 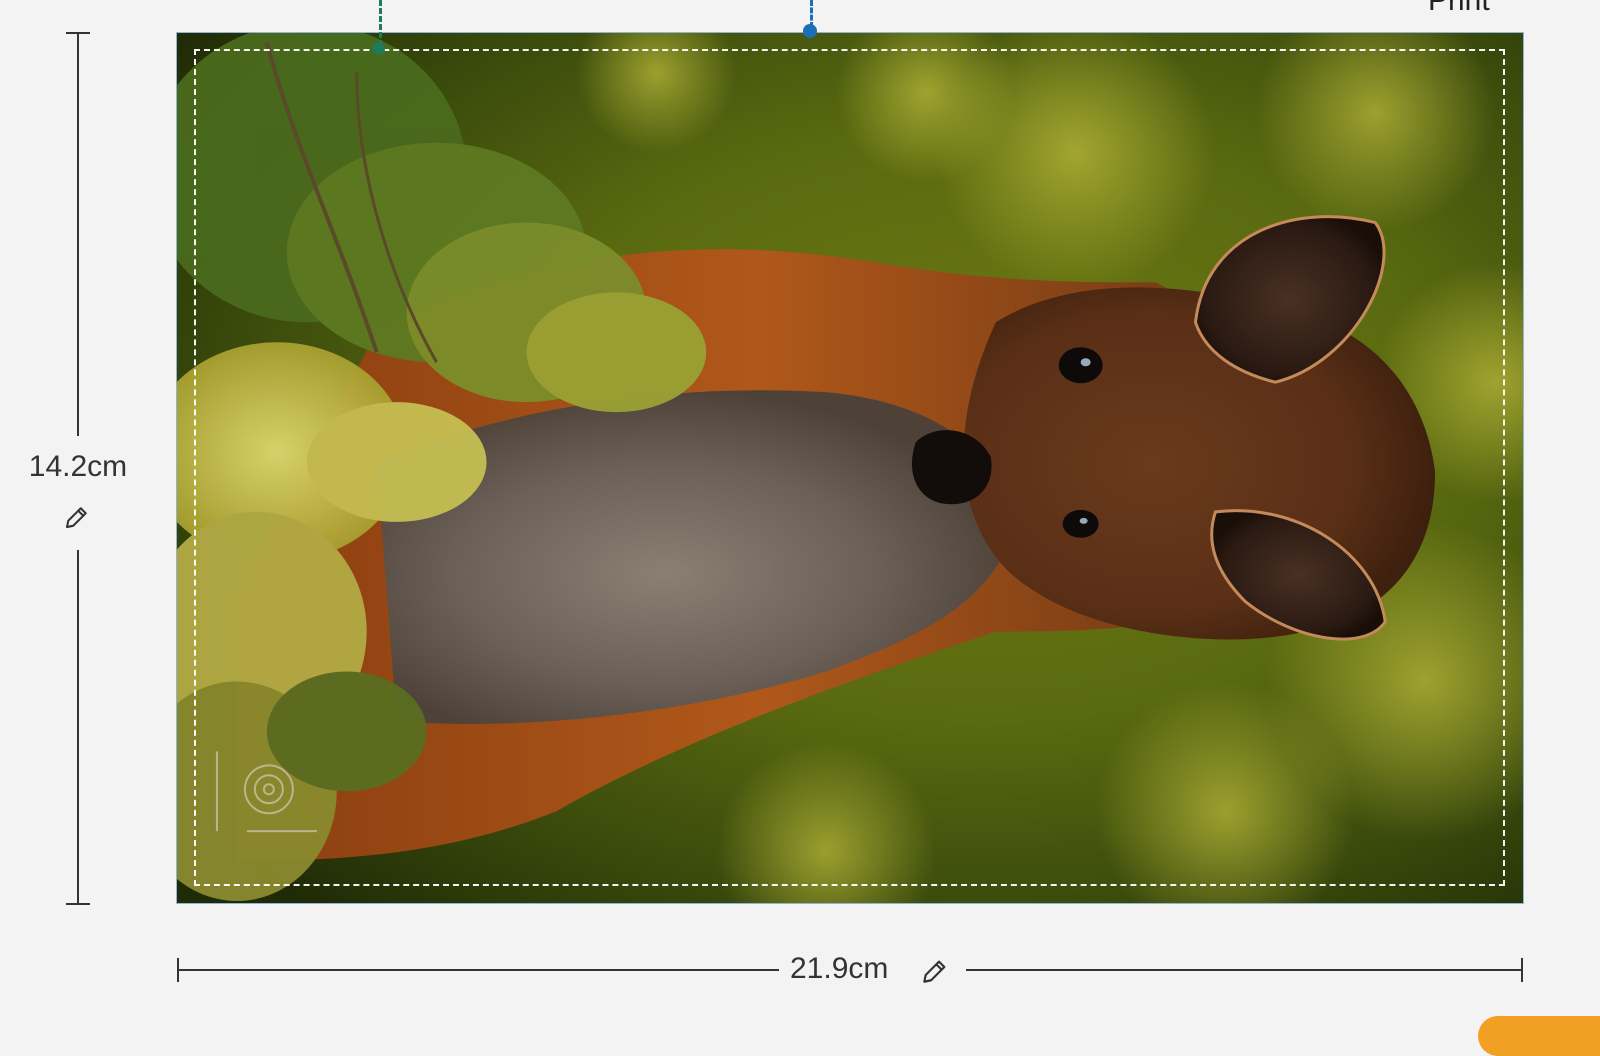 What do you see at coordinates (78, 234) in the screenshot?
I see `height-dimension-line-top` at bounding box center [78, 234].